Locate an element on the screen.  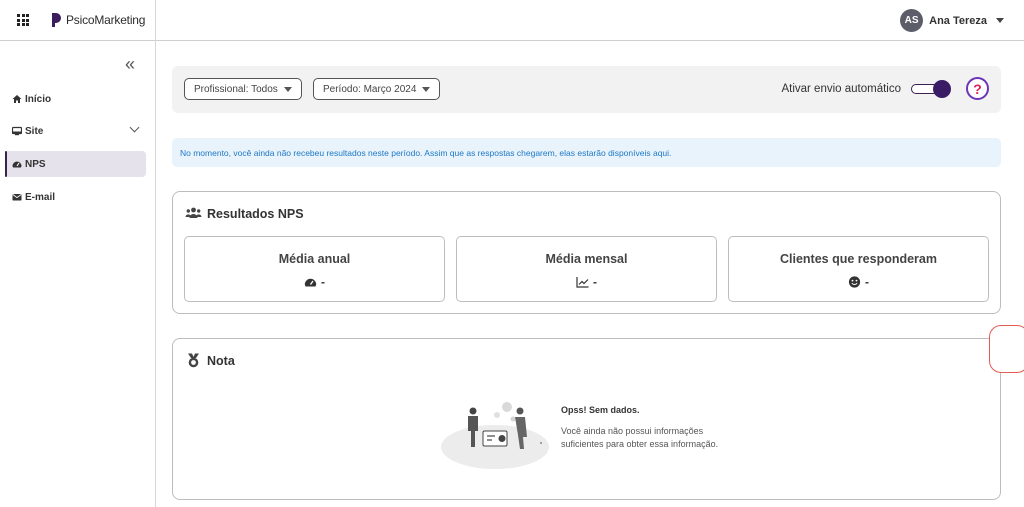
nps-results-title: Resultados NPS is located at coordinates (244, 213).